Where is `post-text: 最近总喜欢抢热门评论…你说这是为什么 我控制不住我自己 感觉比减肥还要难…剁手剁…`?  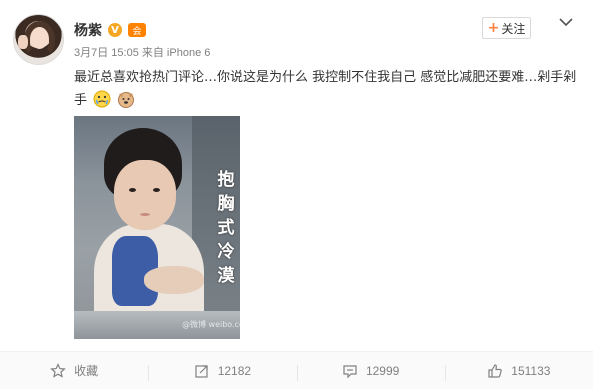 post-text: 最近总喜欢抢热门评论…你说这是为什么 我控制不住我自己 感觉比减肥还要难…剁手剁… is located at coordinates (326, 89).